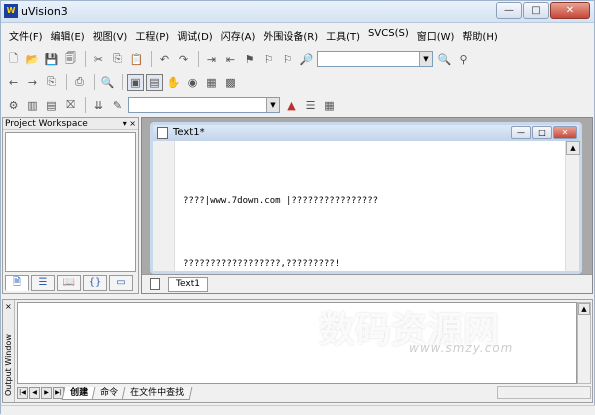 This screenshot has width=595, height=415. I want to click on download-icon: ⇊, so click(98, 105).